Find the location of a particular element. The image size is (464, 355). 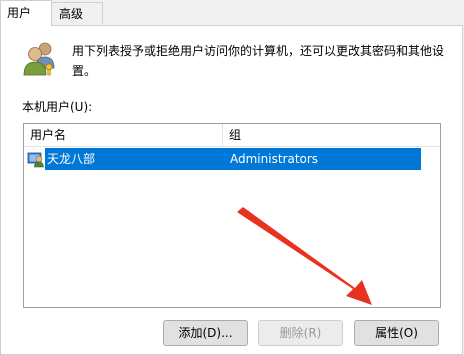

tab-bar: 用户 高级 is located at coordinates (232, 13).